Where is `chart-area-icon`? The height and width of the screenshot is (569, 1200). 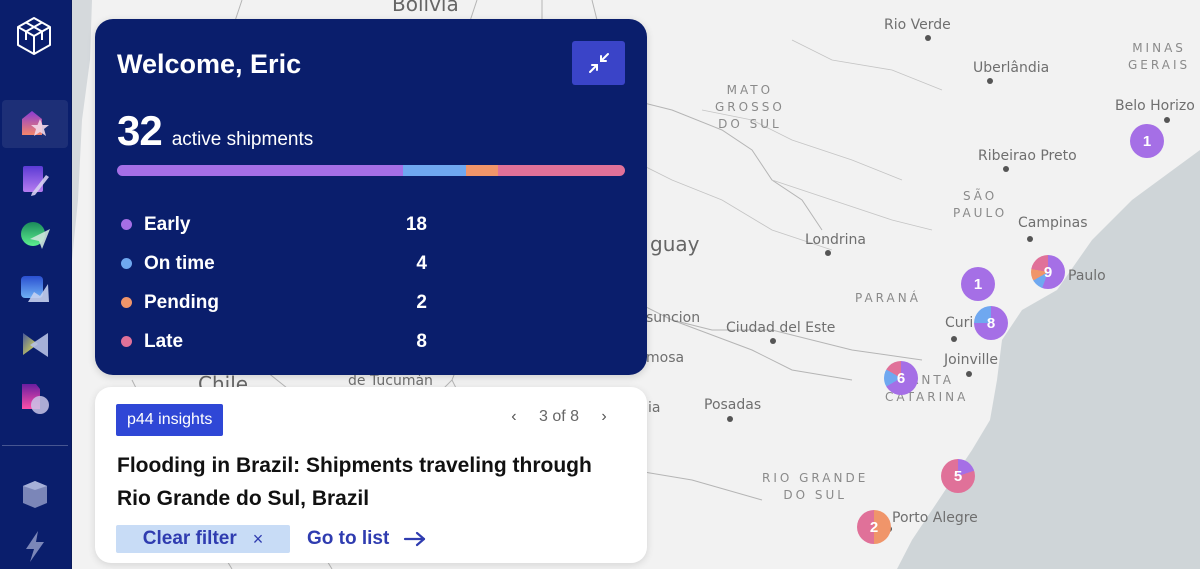 chart-area-icon is located at coordinates (35, 289).